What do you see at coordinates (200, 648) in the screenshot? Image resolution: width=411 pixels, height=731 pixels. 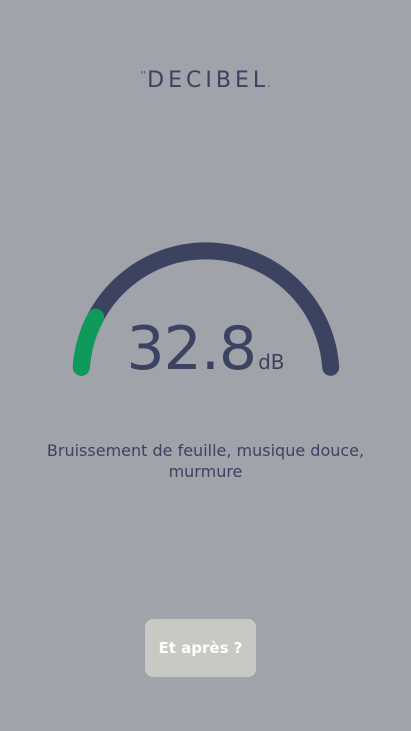 I see `next-button: Et après ?` at bounding box center [200, 648].